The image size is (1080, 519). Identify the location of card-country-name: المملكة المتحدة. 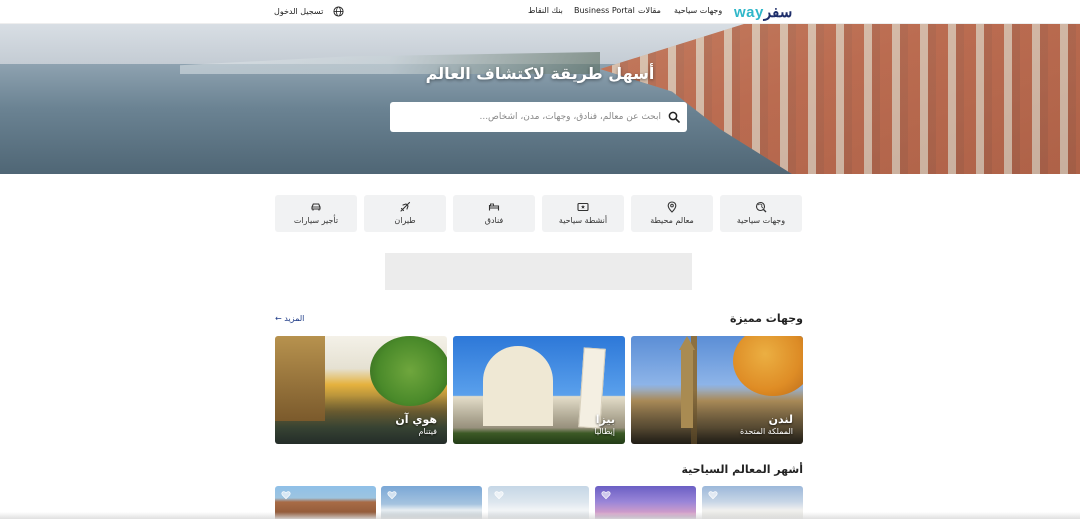
(766, 431).